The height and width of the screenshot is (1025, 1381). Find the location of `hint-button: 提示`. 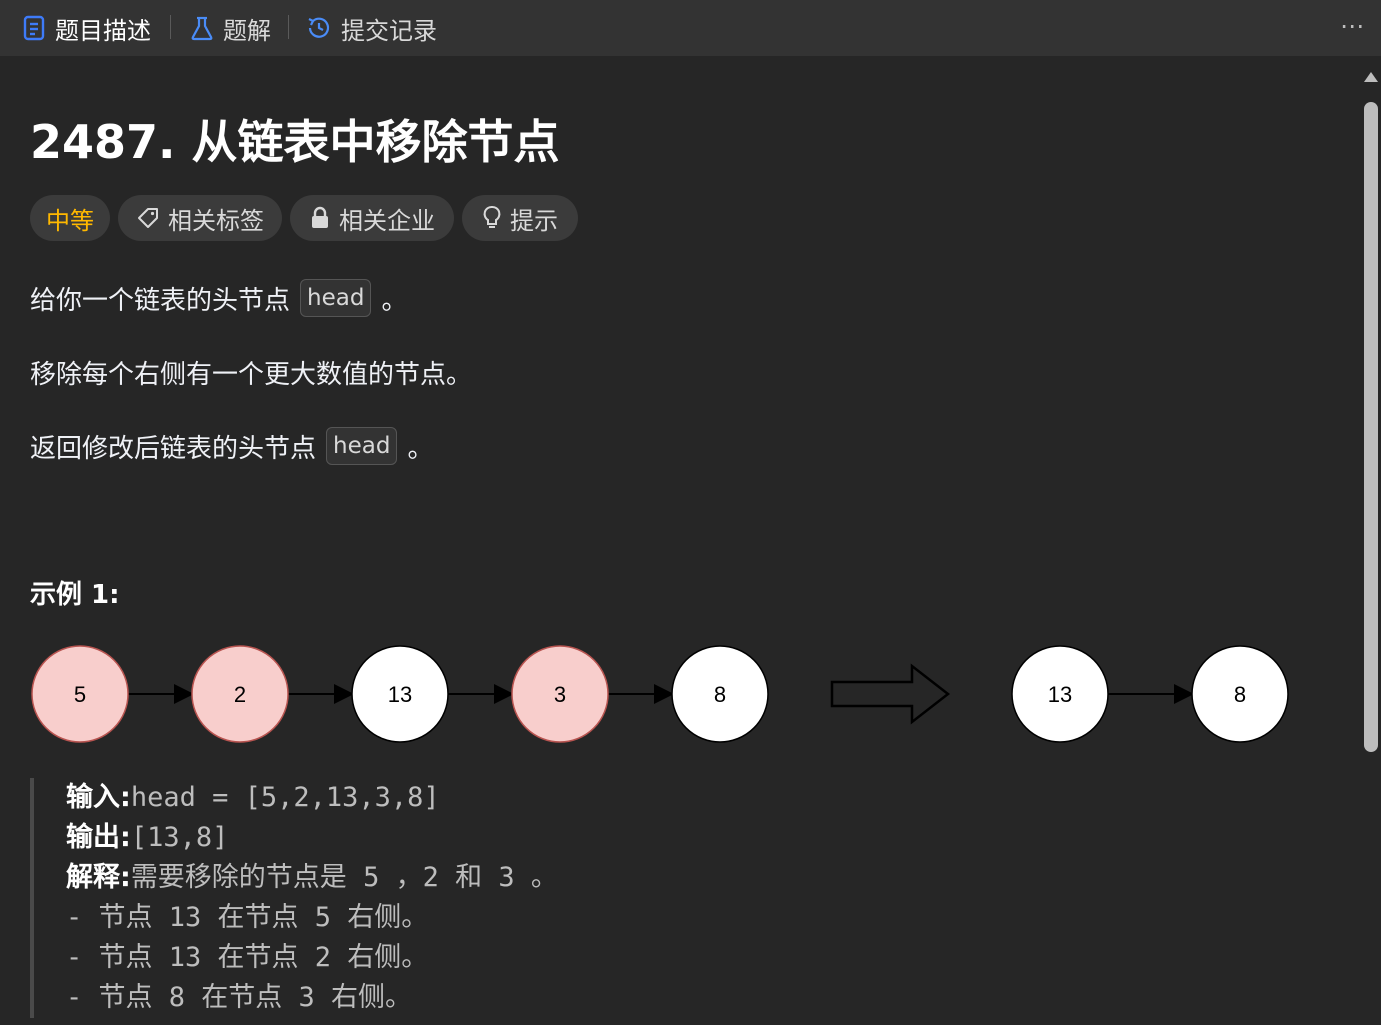

hint-button: 提示 is located at coordinates (520, 218).